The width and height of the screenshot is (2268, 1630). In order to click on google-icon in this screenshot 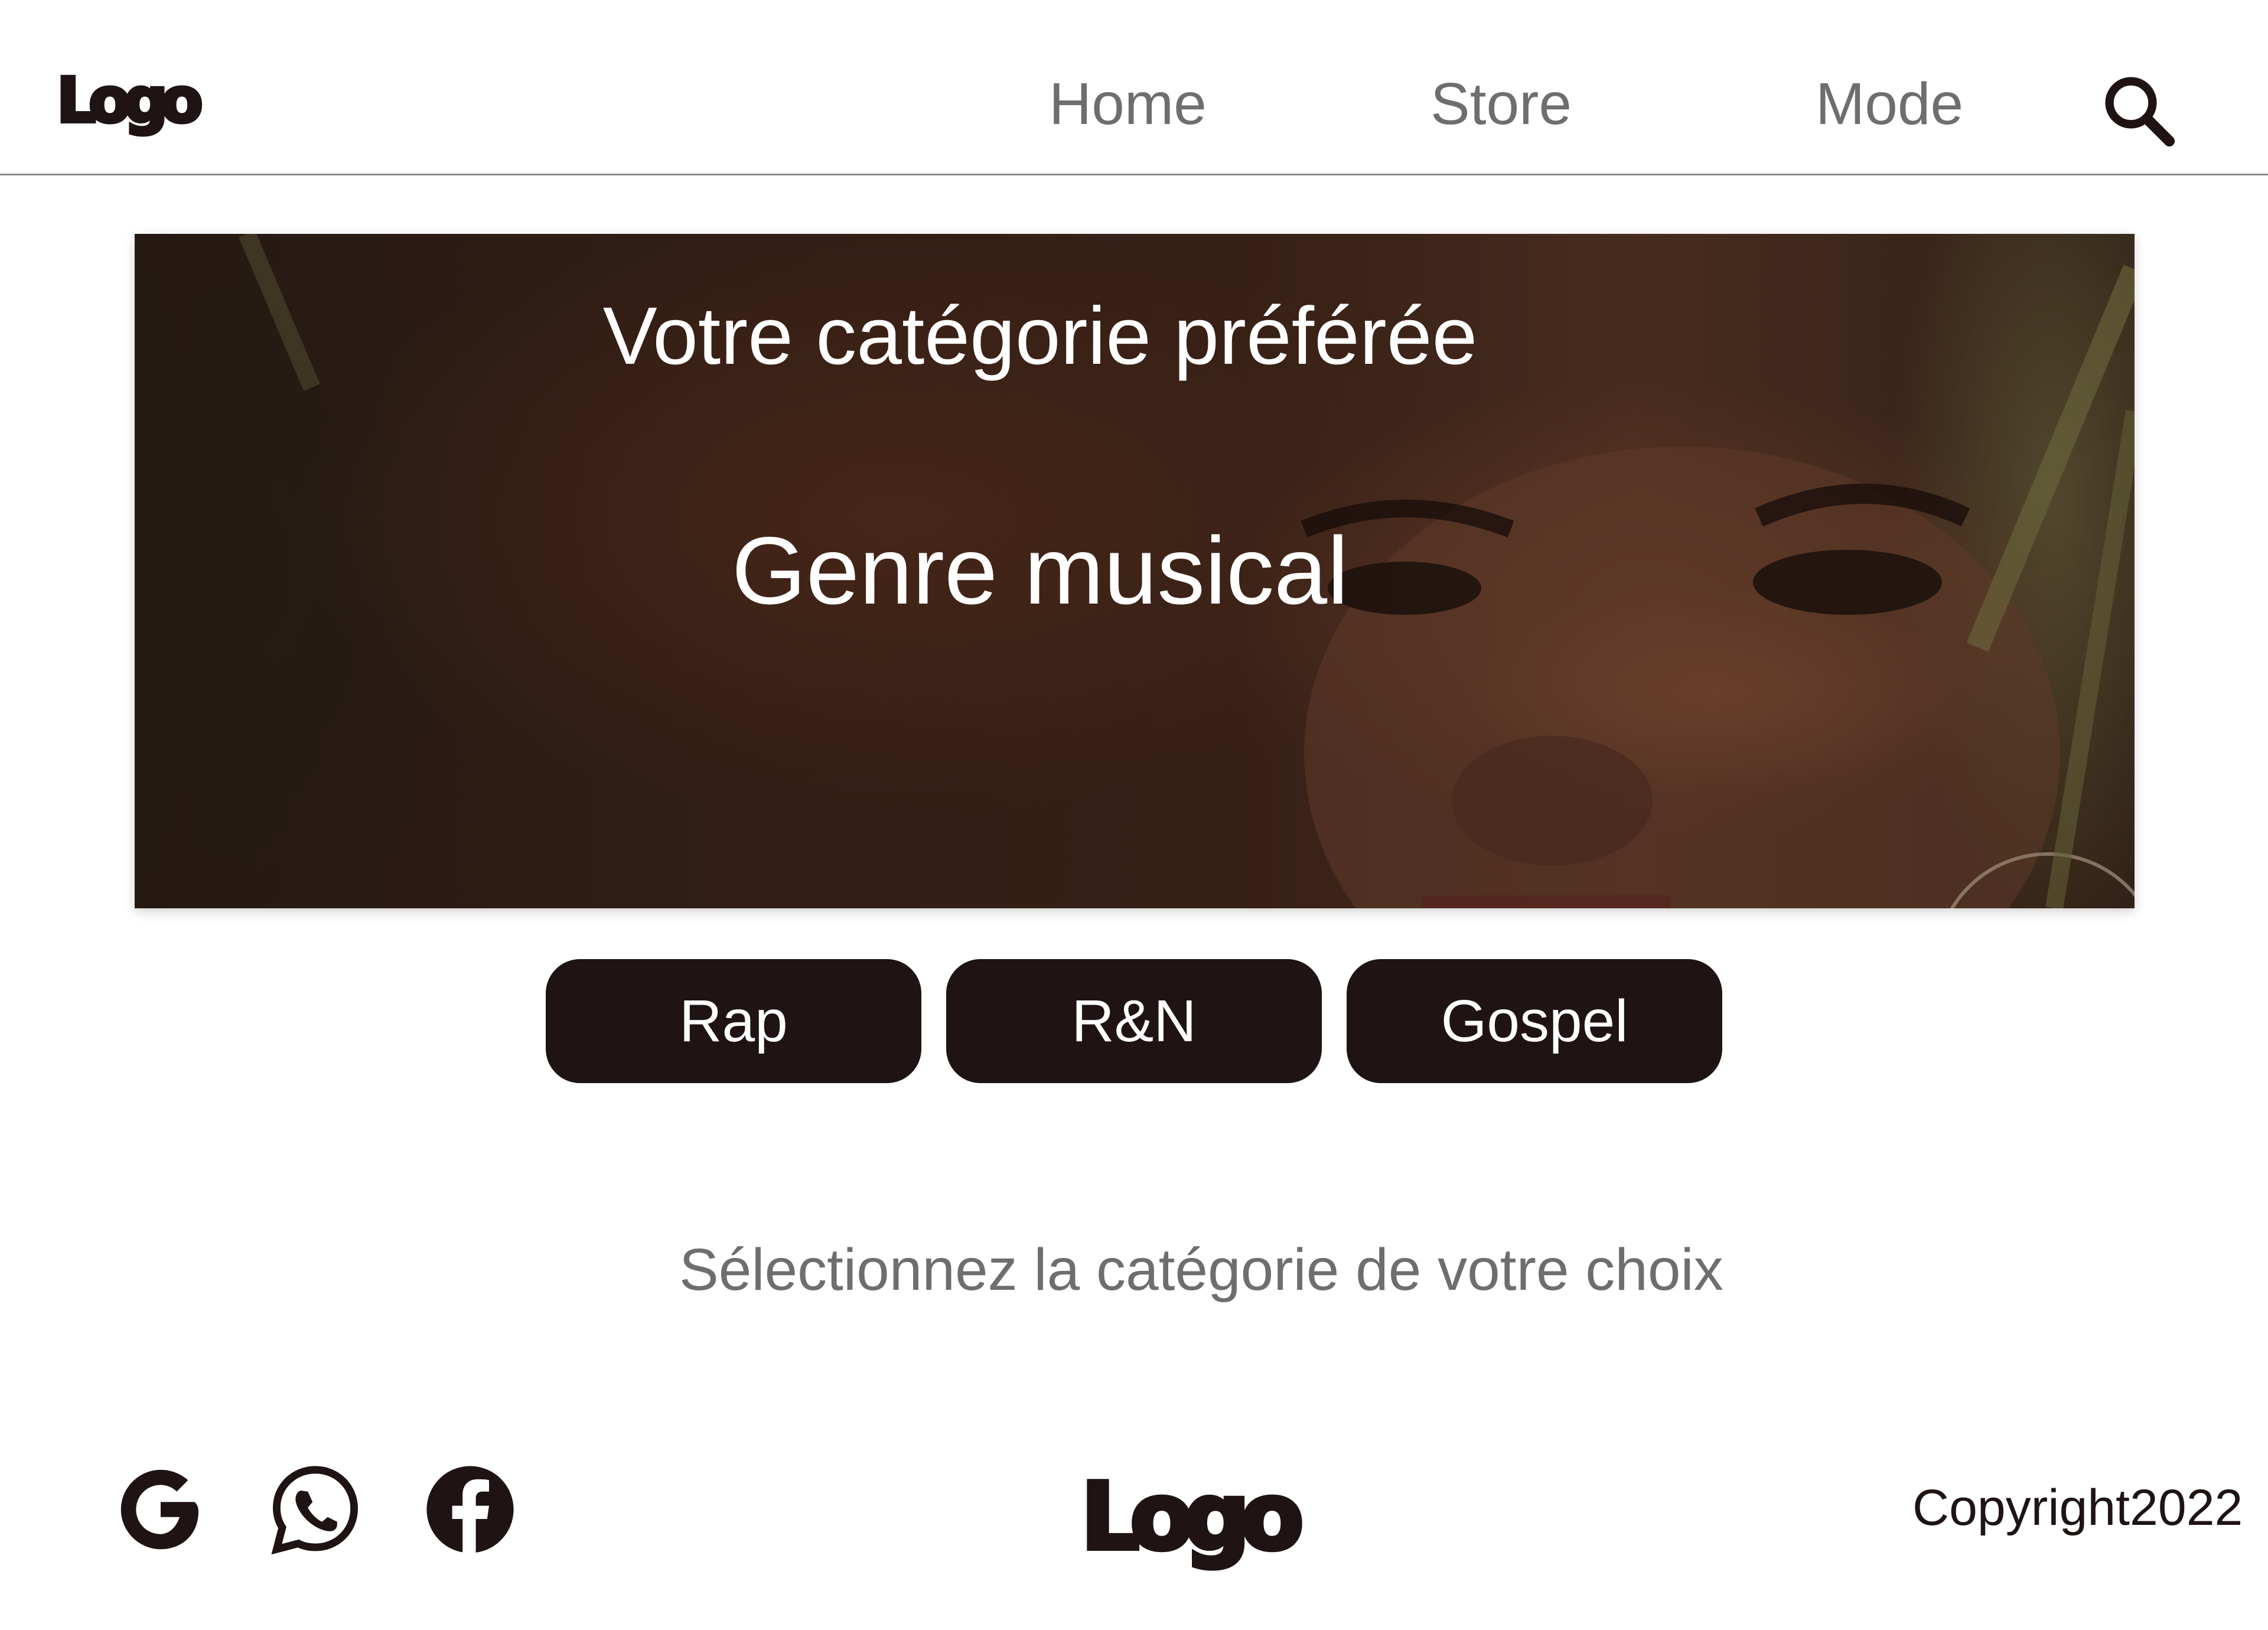, I will do `click(160, 1509)`.